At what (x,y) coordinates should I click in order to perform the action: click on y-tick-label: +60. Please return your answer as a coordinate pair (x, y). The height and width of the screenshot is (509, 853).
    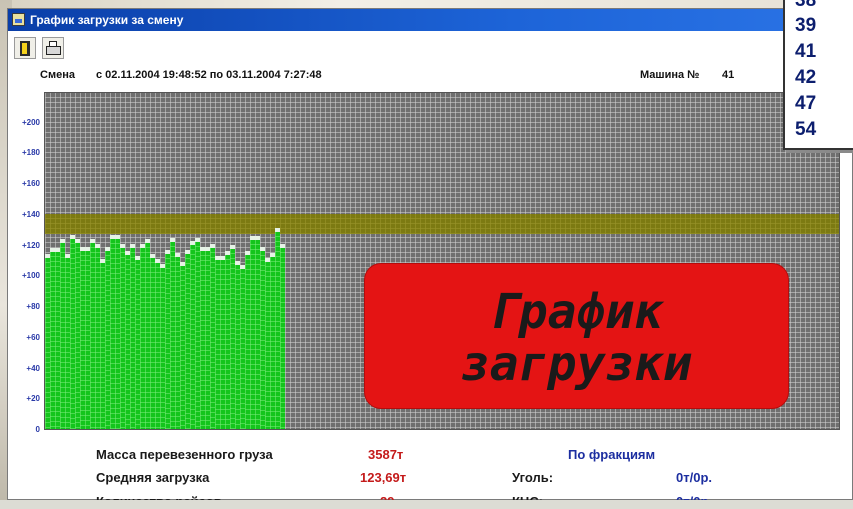
    Looking at the image, I should click on (33, 337).